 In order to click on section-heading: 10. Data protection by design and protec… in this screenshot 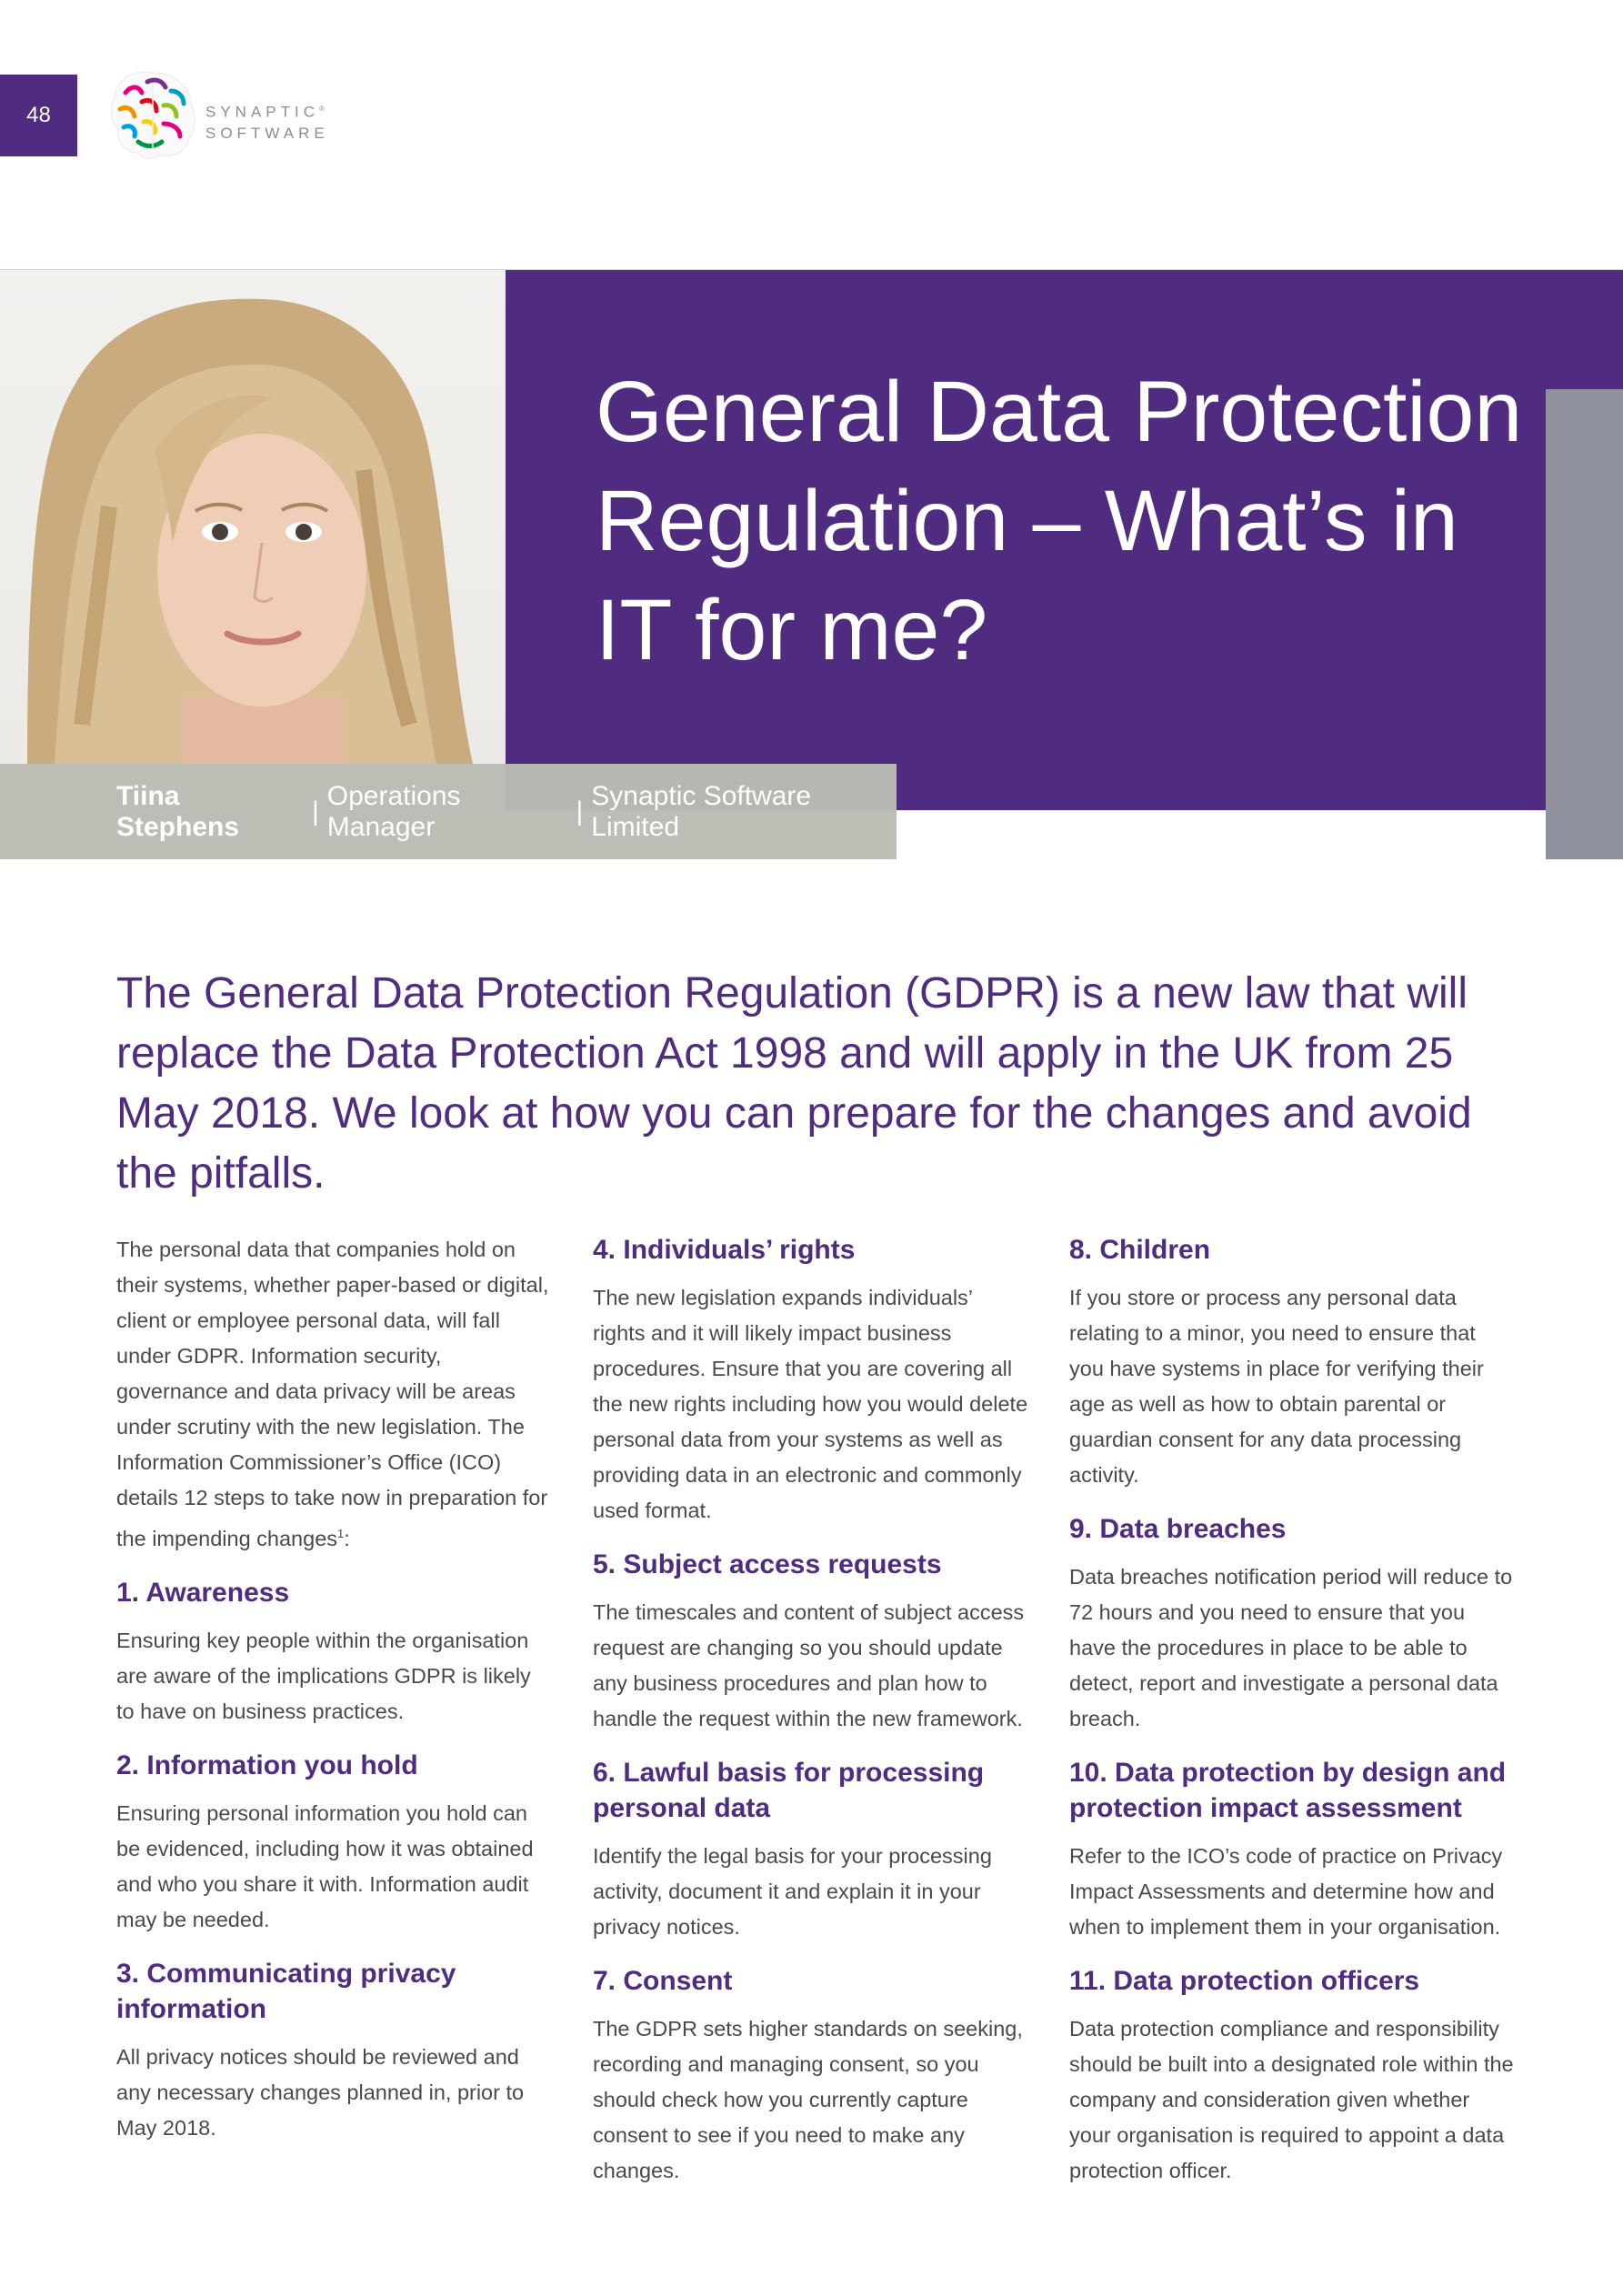, I will do `click(1288, 1790)`.